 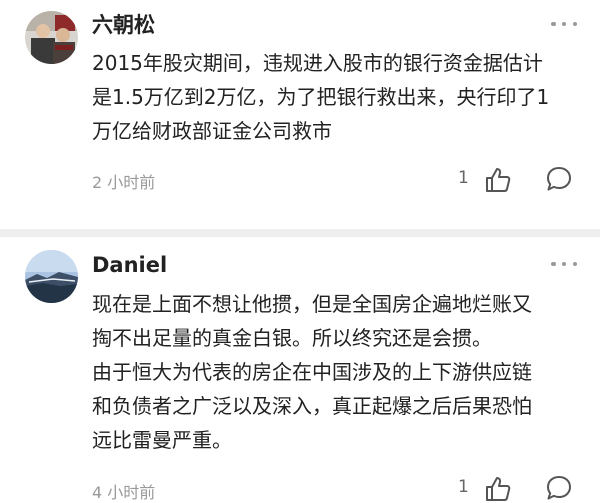 I want to click on comment-line: 和负债者之广泛以及深入，真正起爆之后后果恐怕, so click(x=312, y=406).